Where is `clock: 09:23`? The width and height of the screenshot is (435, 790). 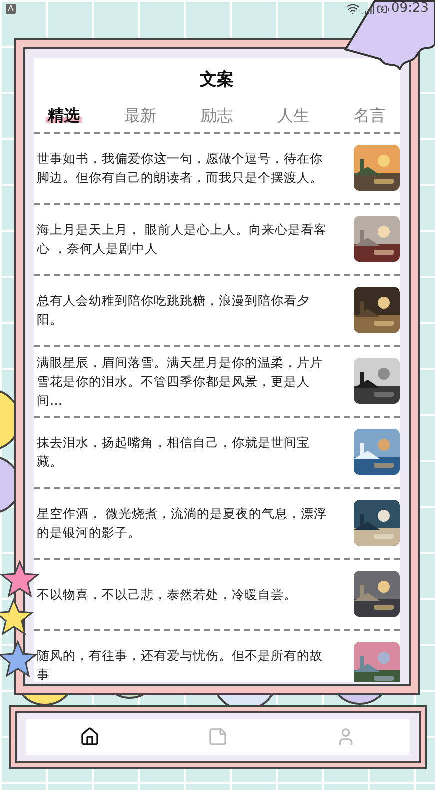
clock: 09:23 is located at coordinates (410, 9).